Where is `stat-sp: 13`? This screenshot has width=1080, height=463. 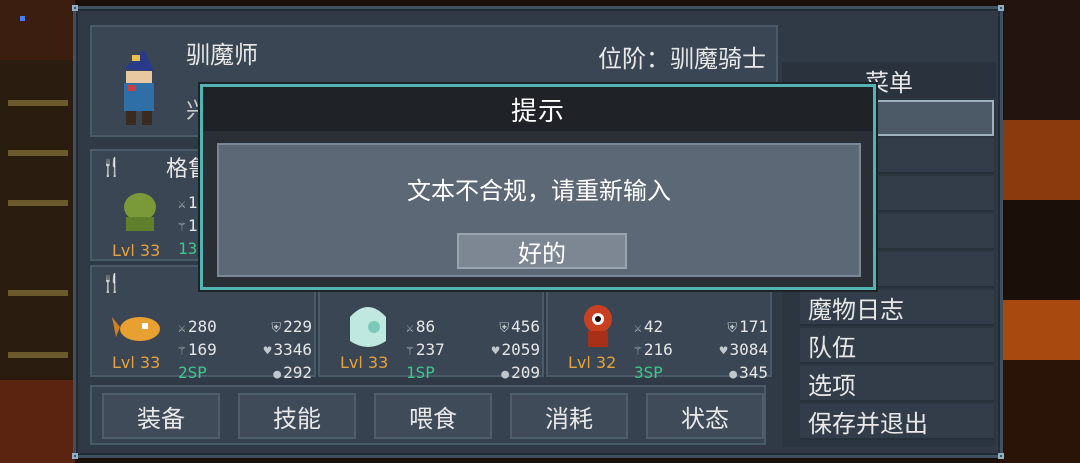
stat-sp: 13 is located at coordinates (188, 248).